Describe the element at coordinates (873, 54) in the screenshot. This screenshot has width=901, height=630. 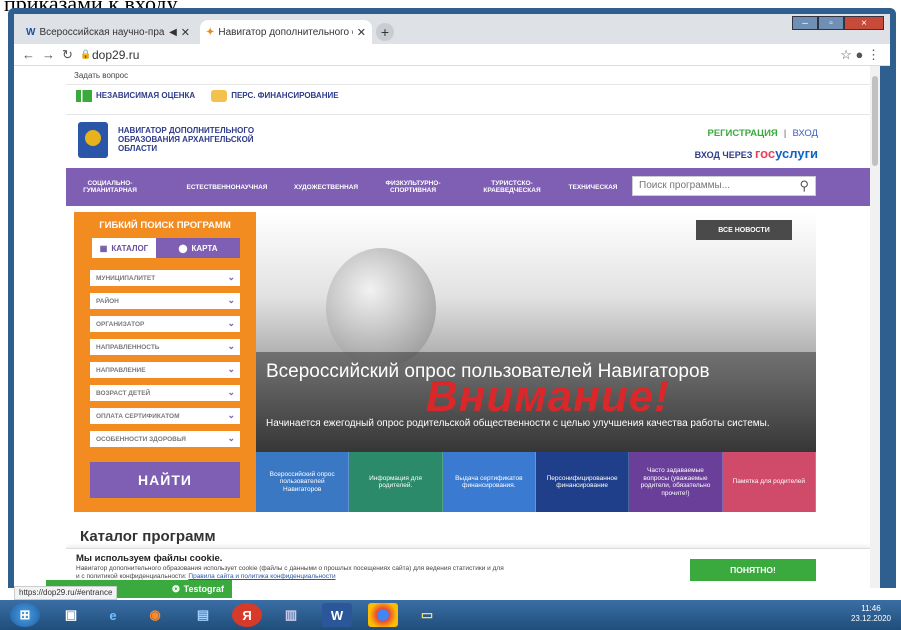
I see `menu-icon: ⋮` at that location.